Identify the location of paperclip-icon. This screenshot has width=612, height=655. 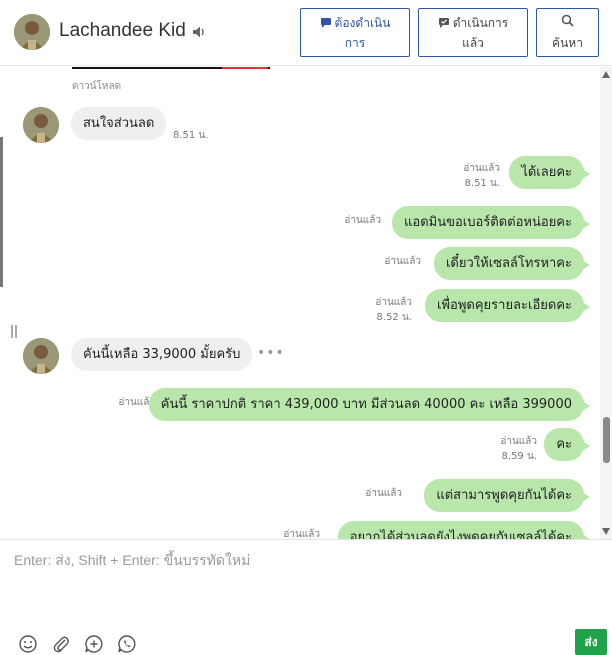
(61, 644).